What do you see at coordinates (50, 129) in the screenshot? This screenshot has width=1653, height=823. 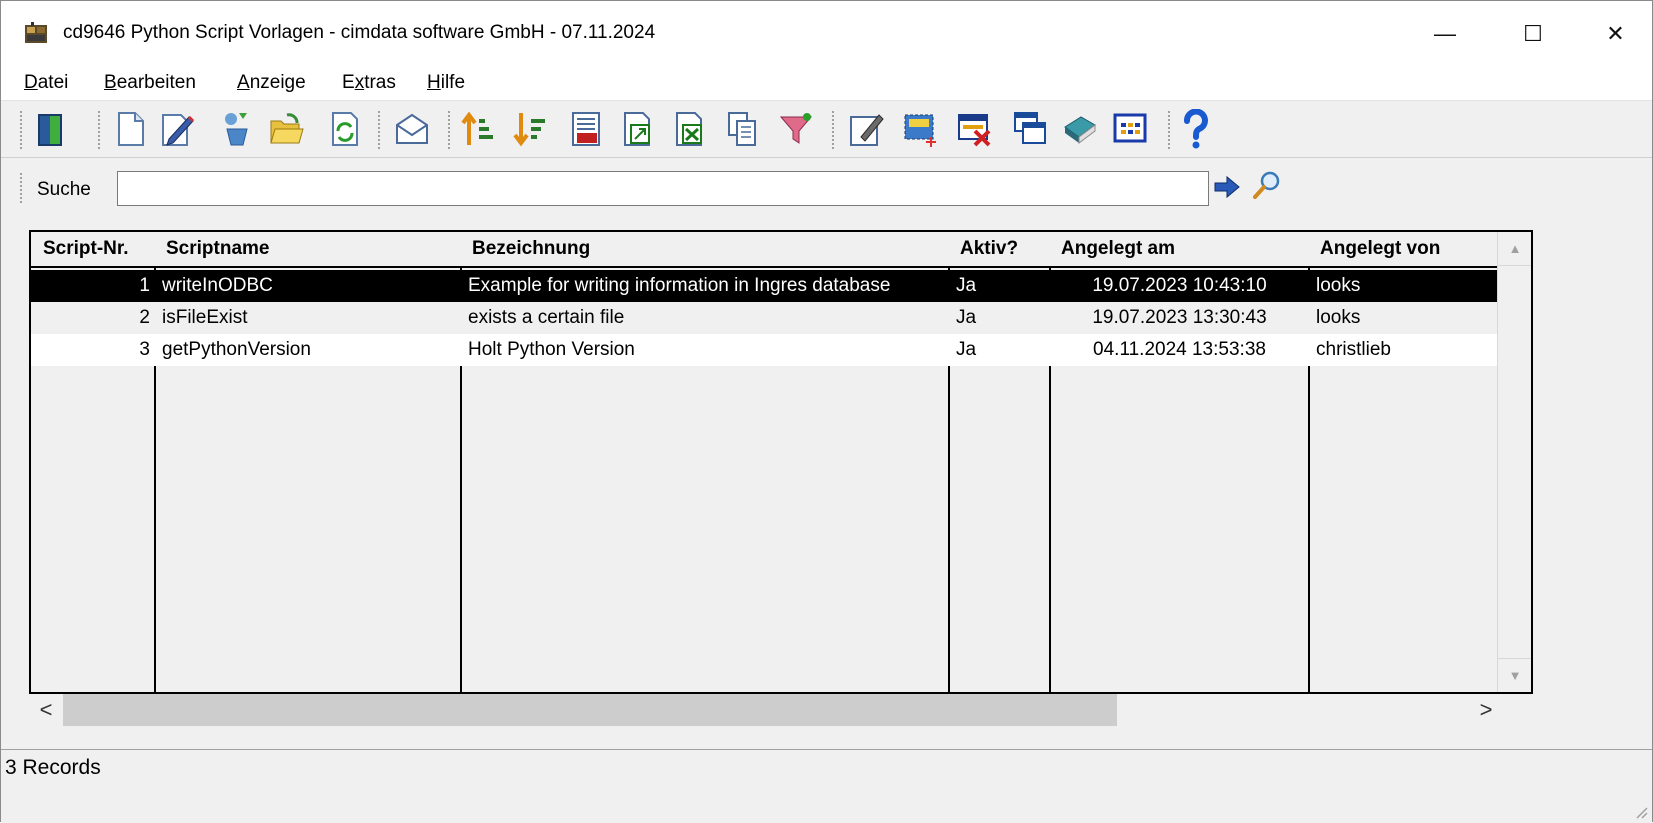 I see `exit-door-icon` at bounding box center [50, 129].